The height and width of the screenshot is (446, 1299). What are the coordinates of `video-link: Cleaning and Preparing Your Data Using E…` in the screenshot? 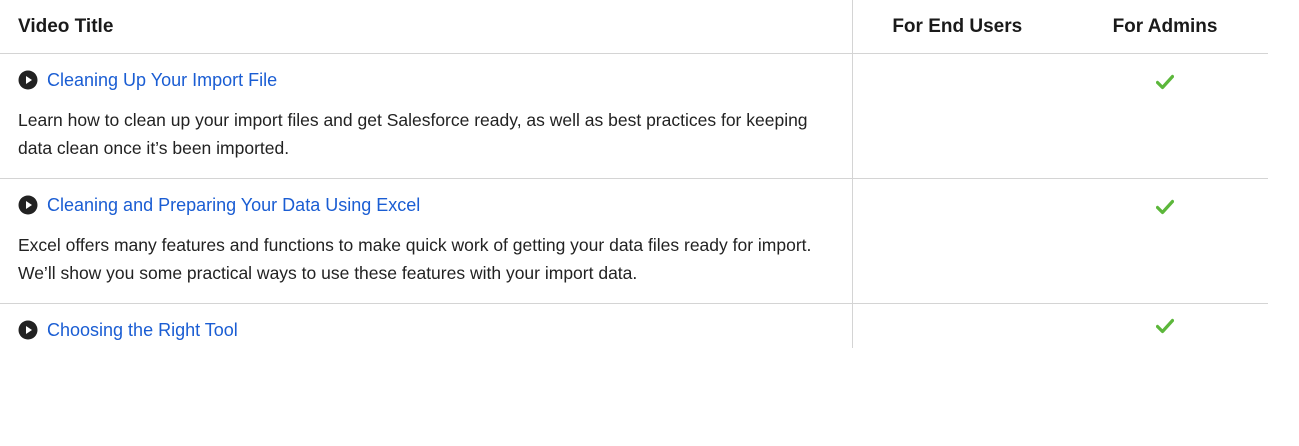 It's located at (429, 205).